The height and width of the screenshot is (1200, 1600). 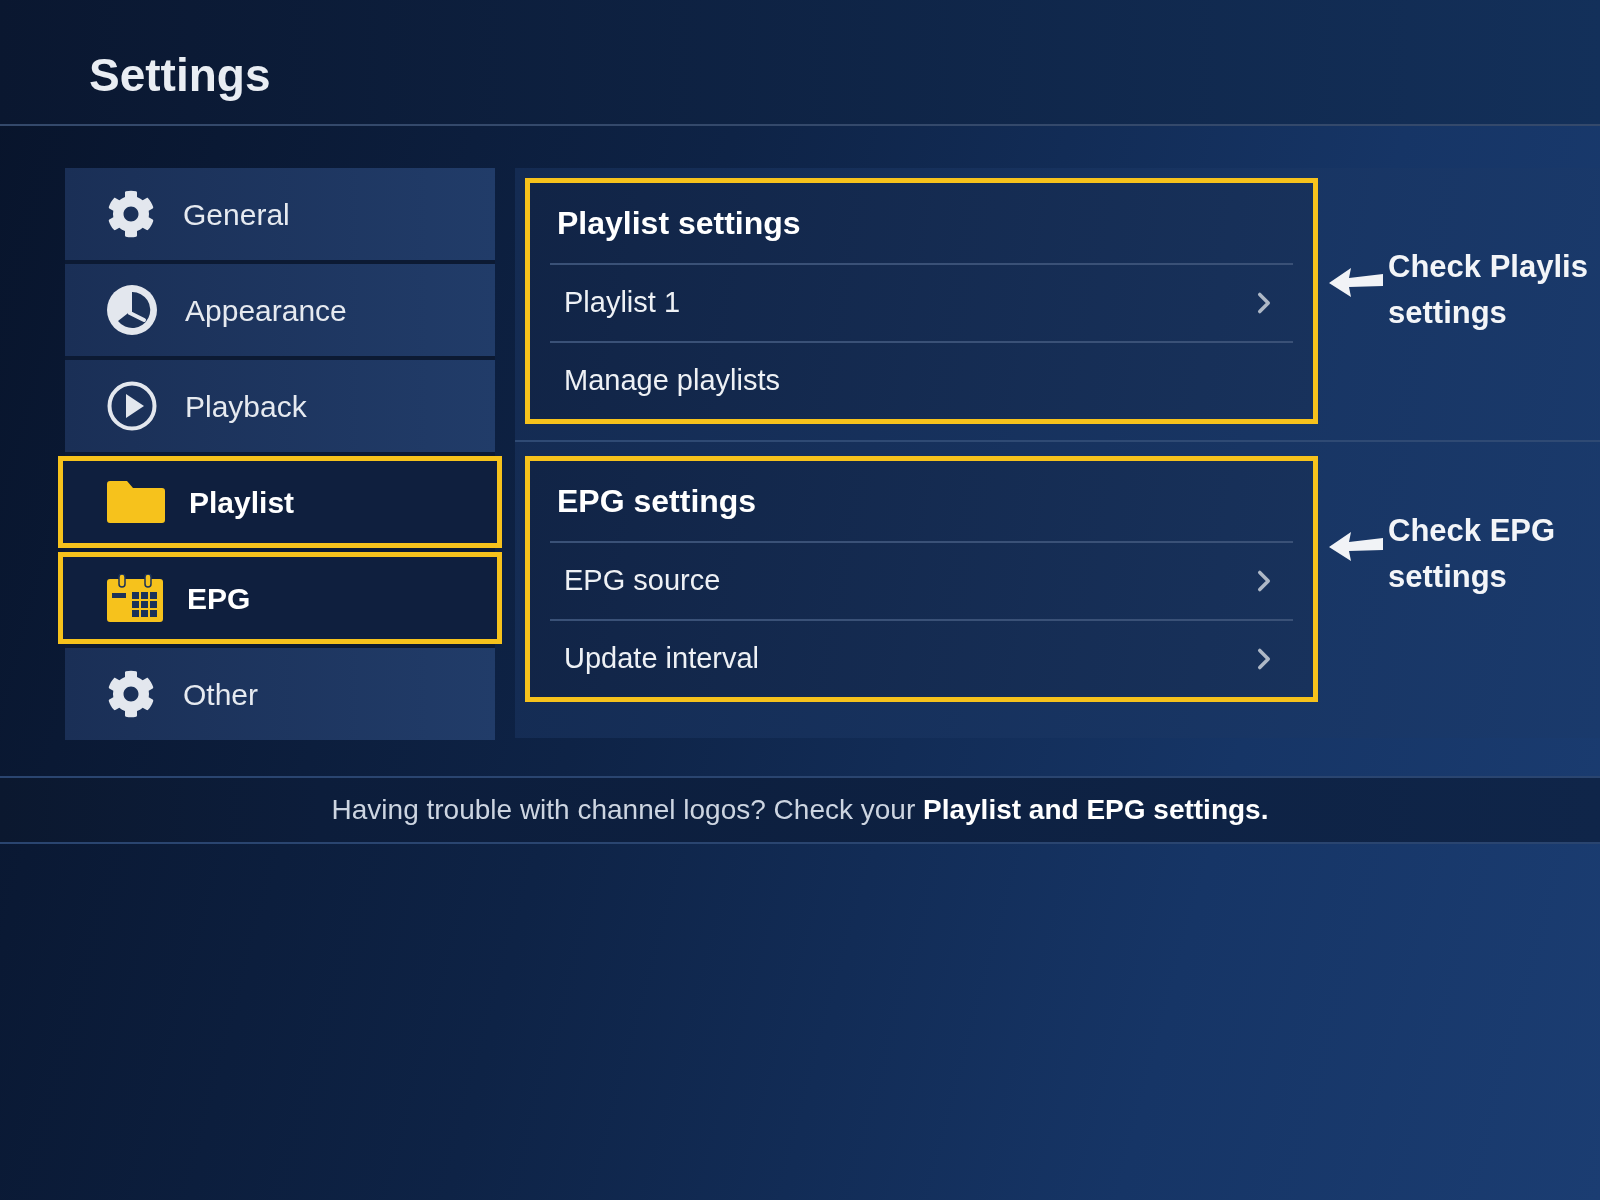 I want to click on sidebar-item: General, so click(x=280, y=214).